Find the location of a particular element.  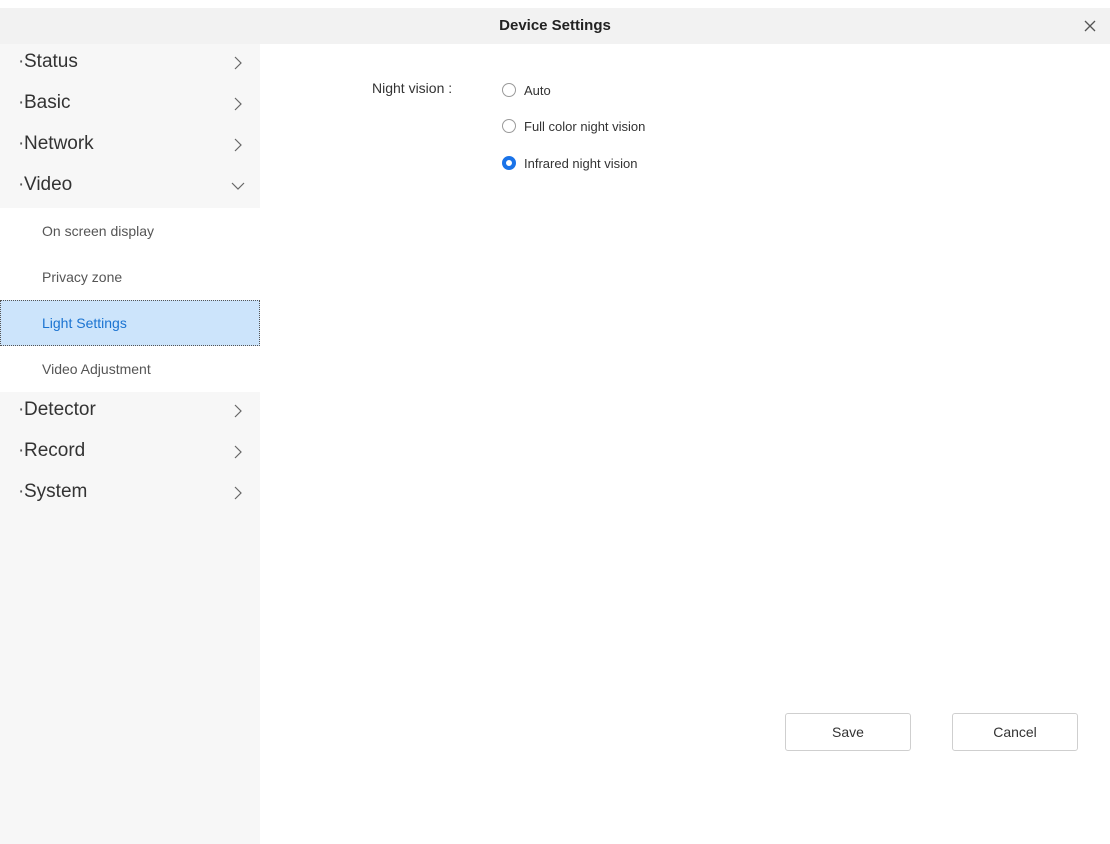

sidebar-item-label: Basic is located at coordinates (44, 103).